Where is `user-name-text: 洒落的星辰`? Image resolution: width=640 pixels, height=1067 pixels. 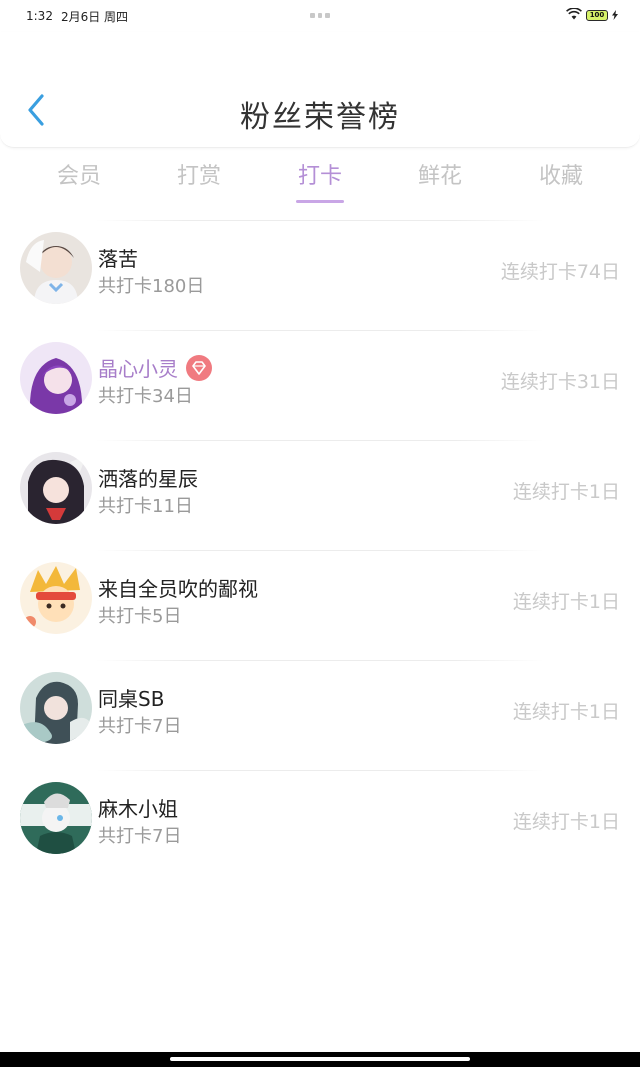
user-name-text: 洒落的星辰 is located at coordinates (148, 479).